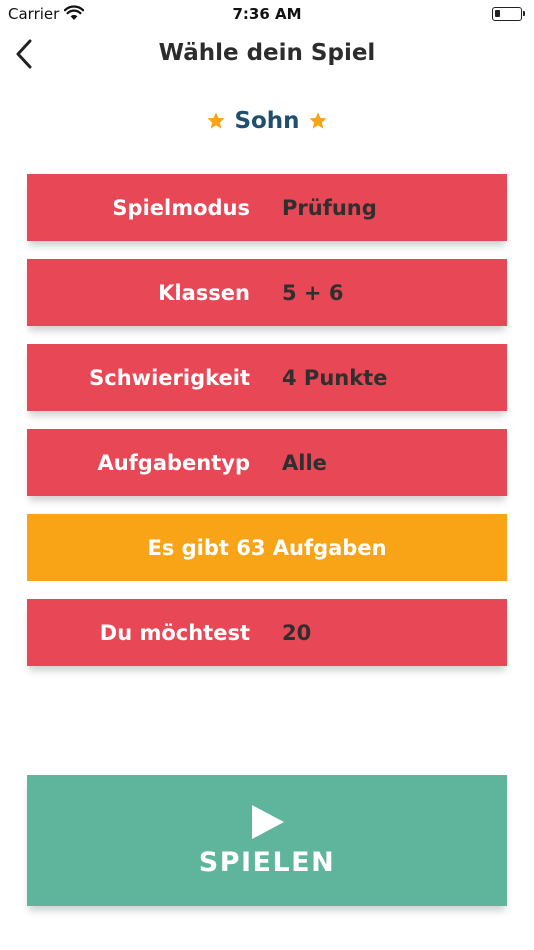 The height and width of the screenshot is (950, 534). Describe the element at coordinates (297, 632) in the screenshot. I see `setting-value: 20` at that location.